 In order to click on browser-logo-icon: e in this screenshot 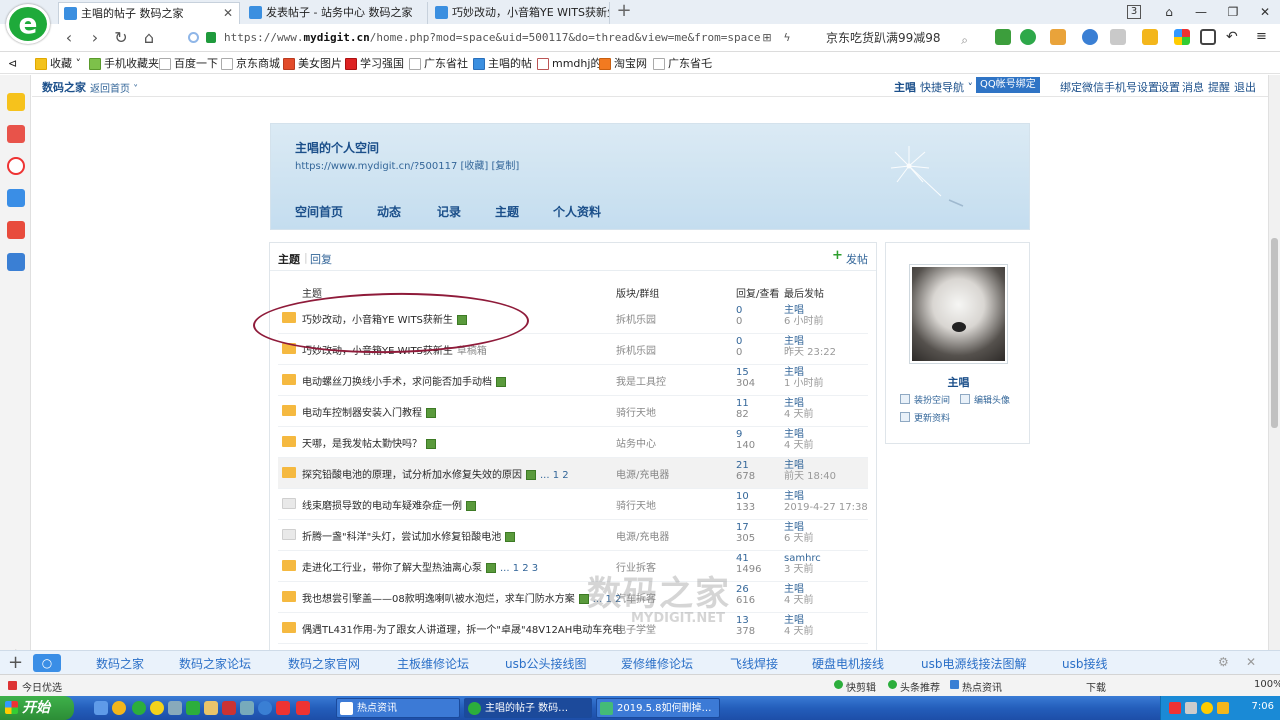, I will do `click(28, 24)`.